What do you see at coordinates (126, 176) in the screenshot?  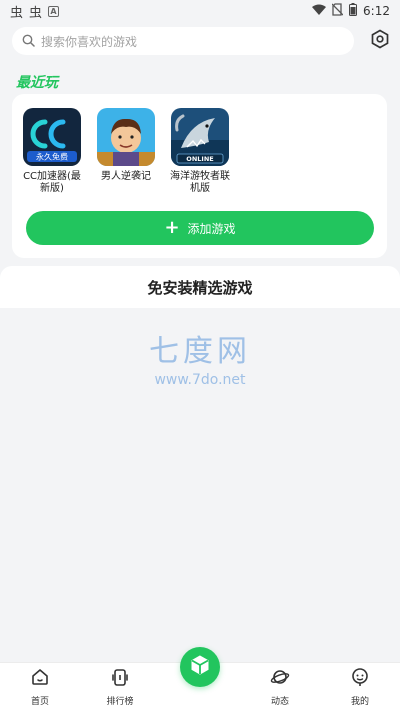 I see `game-name: 男人逆袭记` at bounding box center [126, 176].